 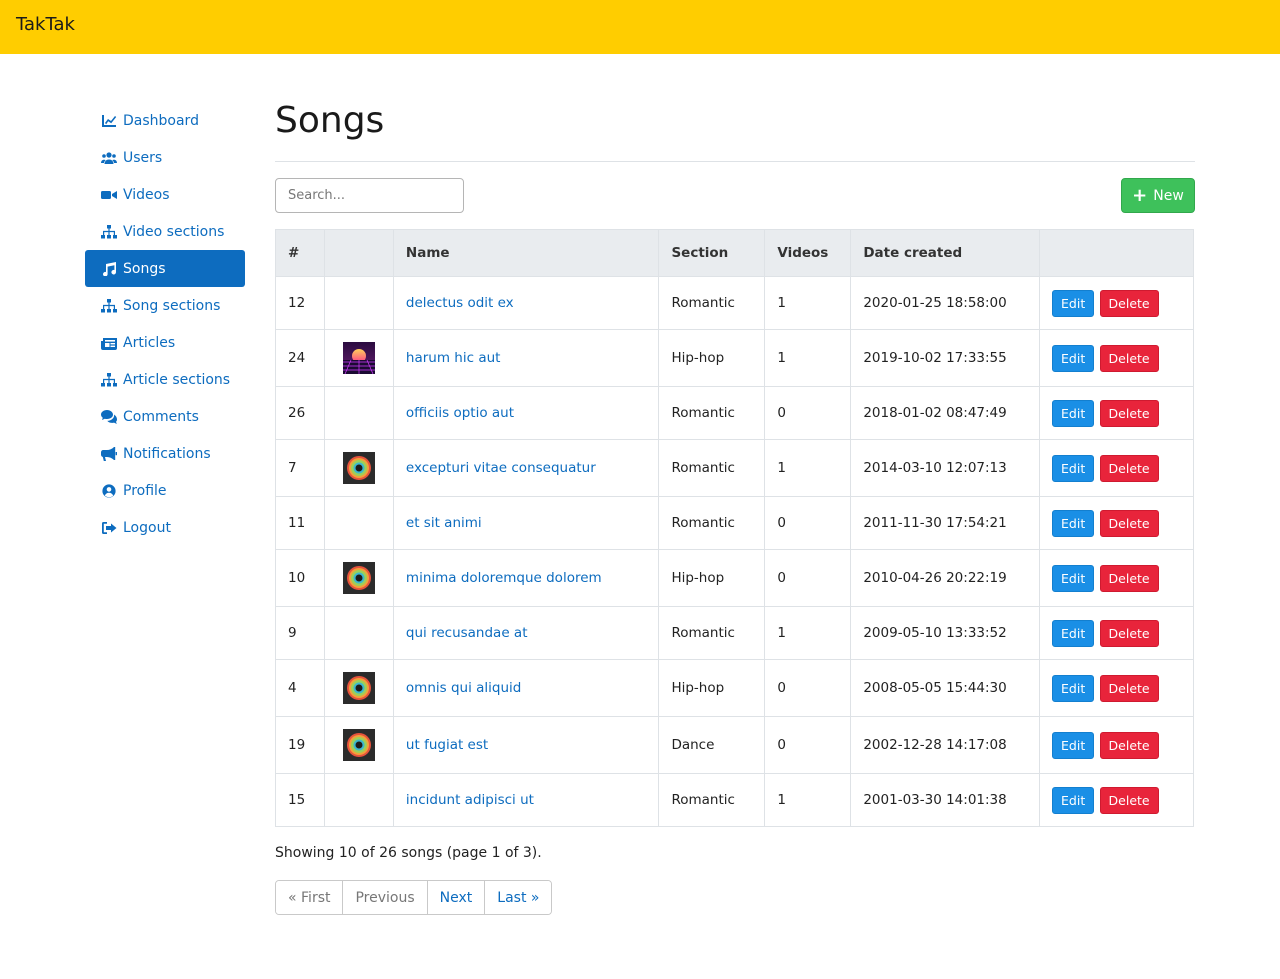 What do you see at coordinates (109, 416) in the screenshot?
I see `comments-icon` at bounding box center [109, 416].